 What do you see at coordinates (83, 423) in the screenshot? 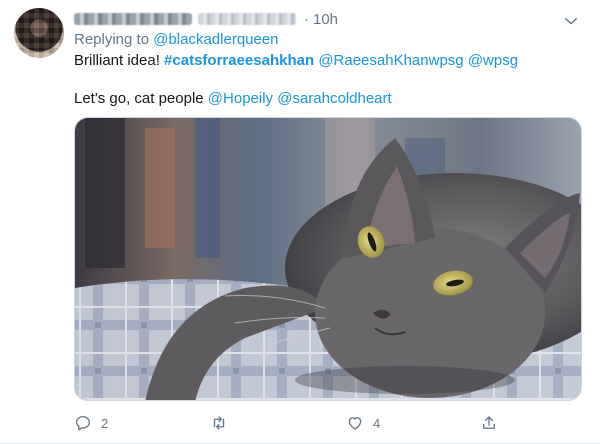
I see `reply-icon` at bounding box center [83, 423].